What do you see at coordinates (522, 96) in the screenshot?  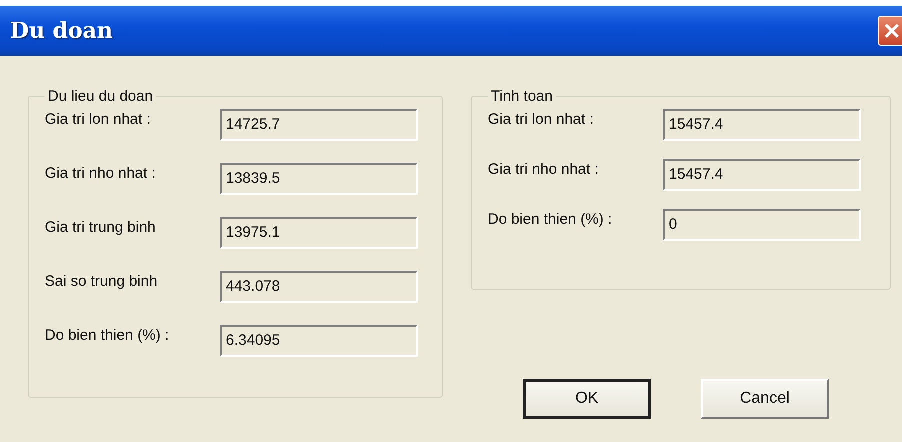 I see `group-title: Tinh toan` at bounding box center [522, 96].